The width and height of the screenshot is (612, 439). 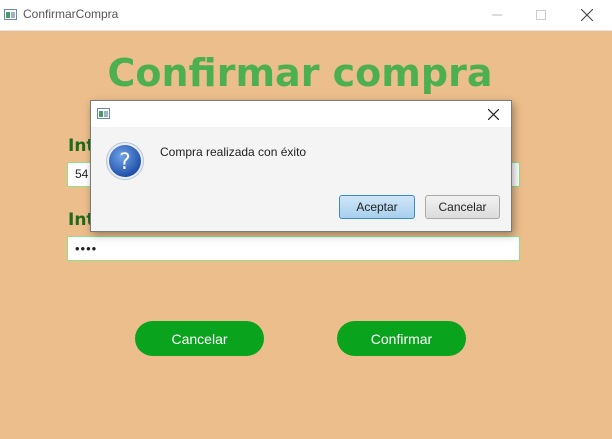 I want to click on app-icon, so click(x=10, y=14).